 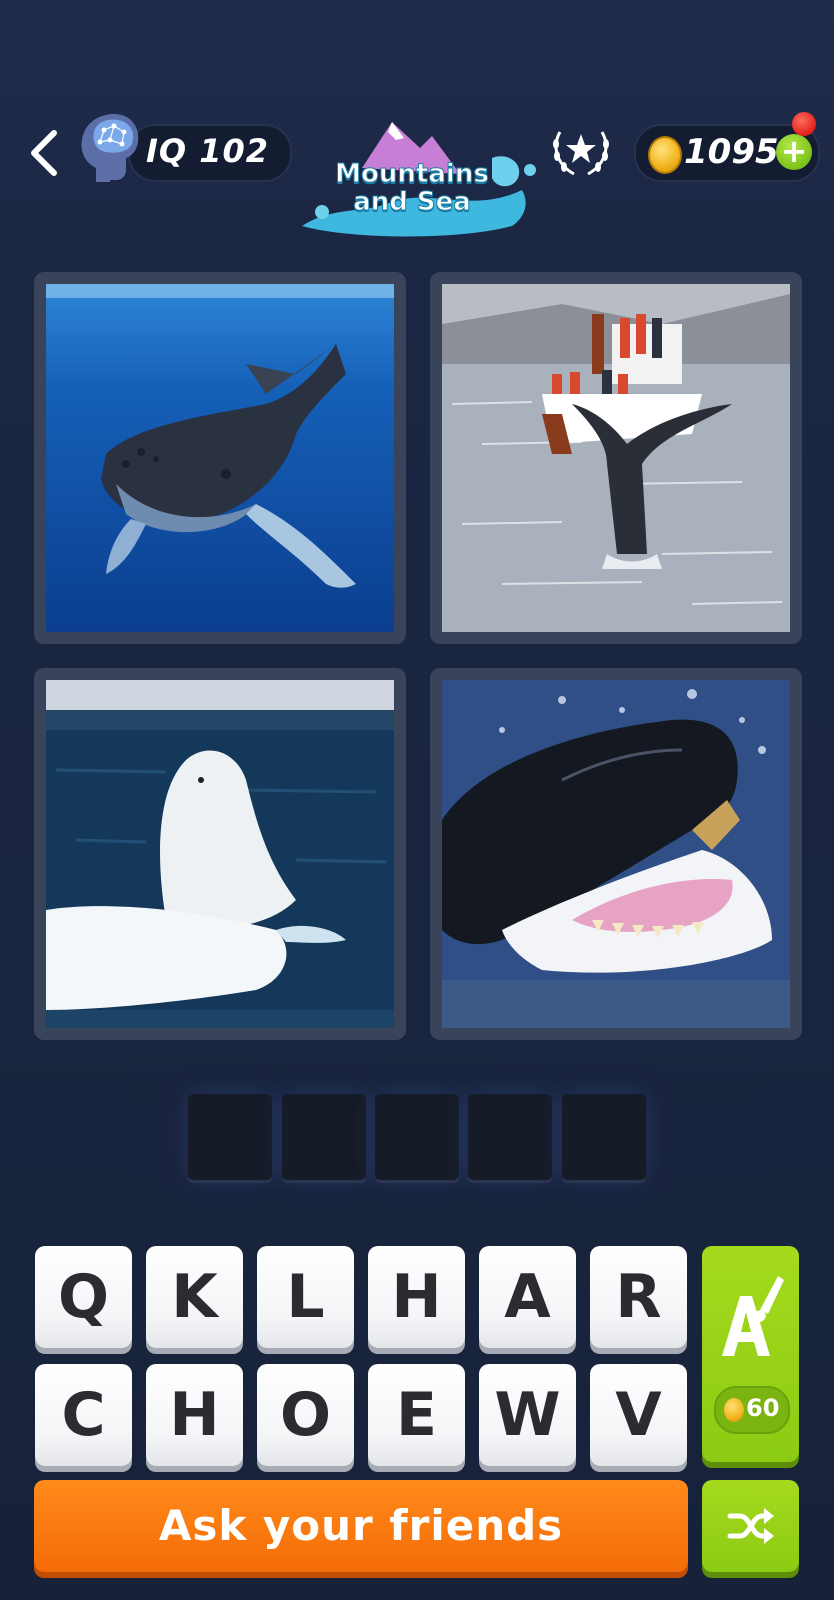 I want to click on laurel-star-icon, so click(x=581, y=151).